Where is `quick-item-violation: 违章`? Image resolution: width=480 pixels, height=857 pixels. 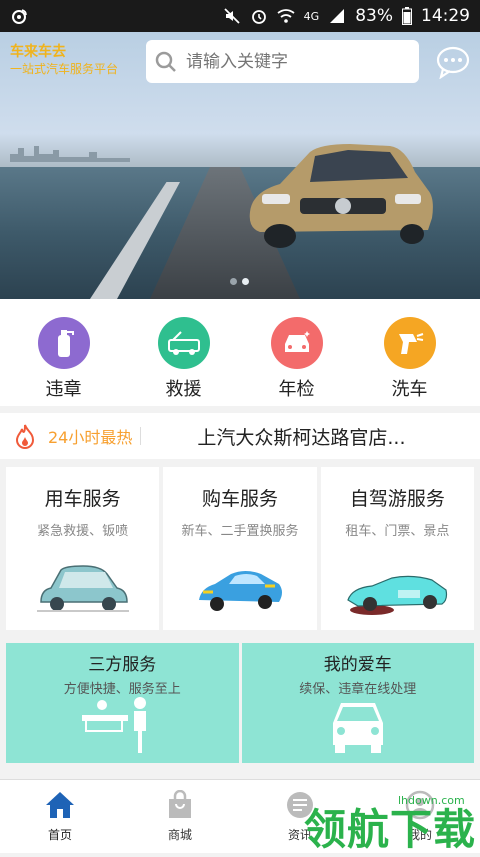 quick-item-violation: 违章 is located at coordinates (63, 352).